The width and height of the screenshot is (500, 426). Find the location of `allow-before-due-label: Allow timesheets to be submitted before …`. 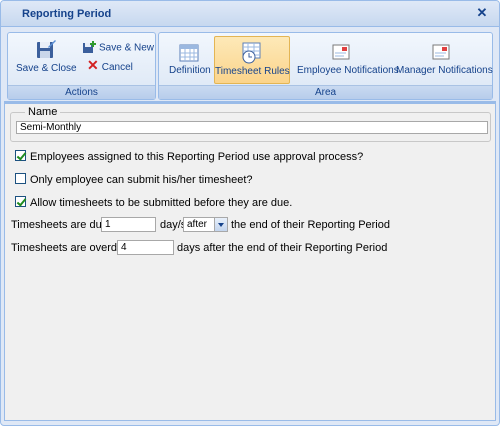

allow-before-due-label: Allow timesheets to be submitted before … is located at coordinates (161, 203).